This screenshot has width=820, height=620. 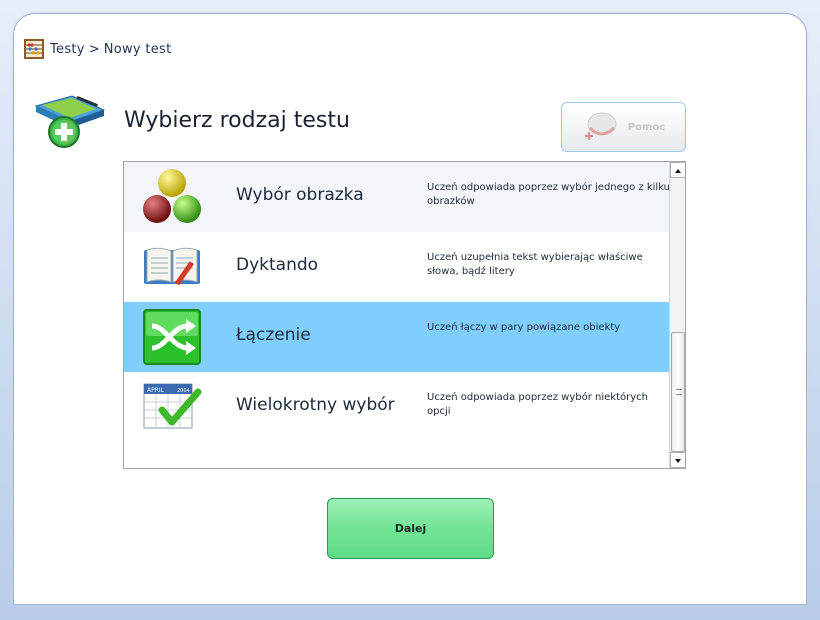 I want to click on scroll-up-button, so click(x=677, y=170).